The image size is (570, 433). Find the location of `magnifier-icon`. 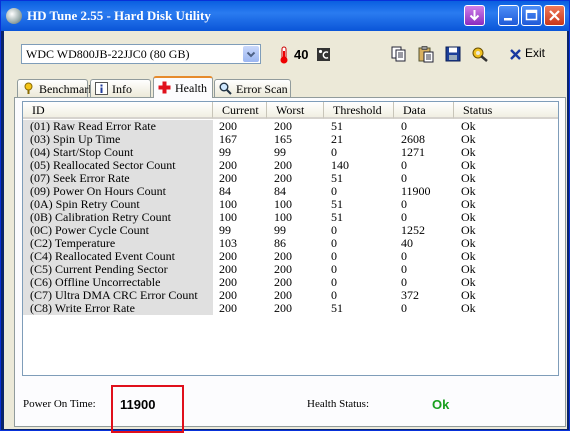

magnifier-icon is located at coordinates (225, 88).